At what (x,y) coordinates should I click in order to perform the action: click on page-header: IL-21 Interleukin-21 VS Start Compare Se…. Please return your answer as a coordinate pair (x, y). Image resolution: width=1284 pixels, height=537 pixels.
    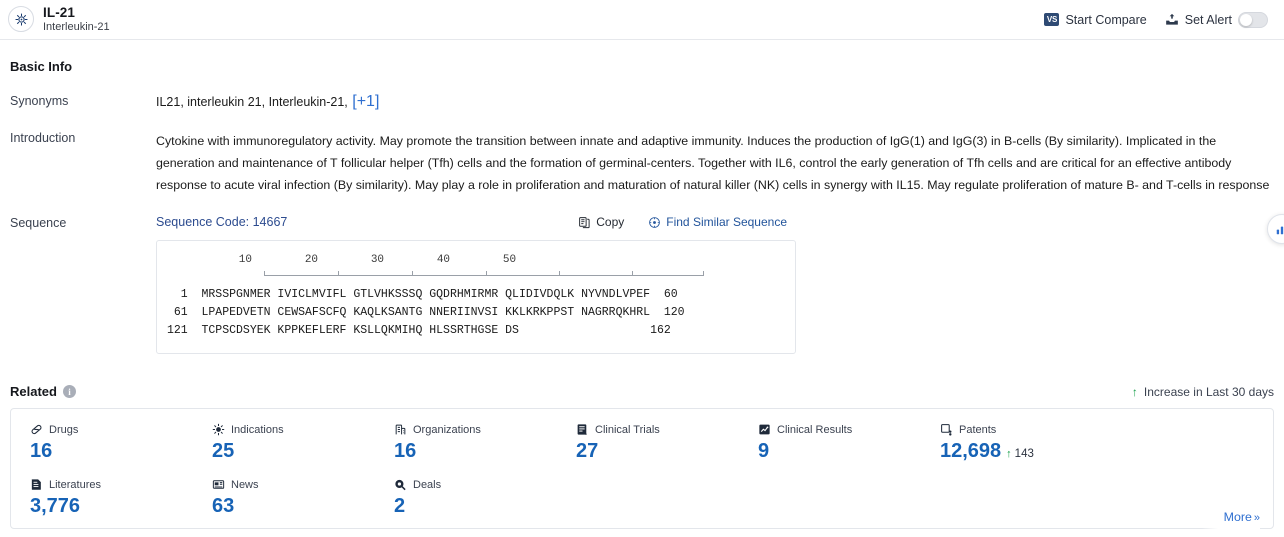
    Looking at the image, I should click on (642, 20).